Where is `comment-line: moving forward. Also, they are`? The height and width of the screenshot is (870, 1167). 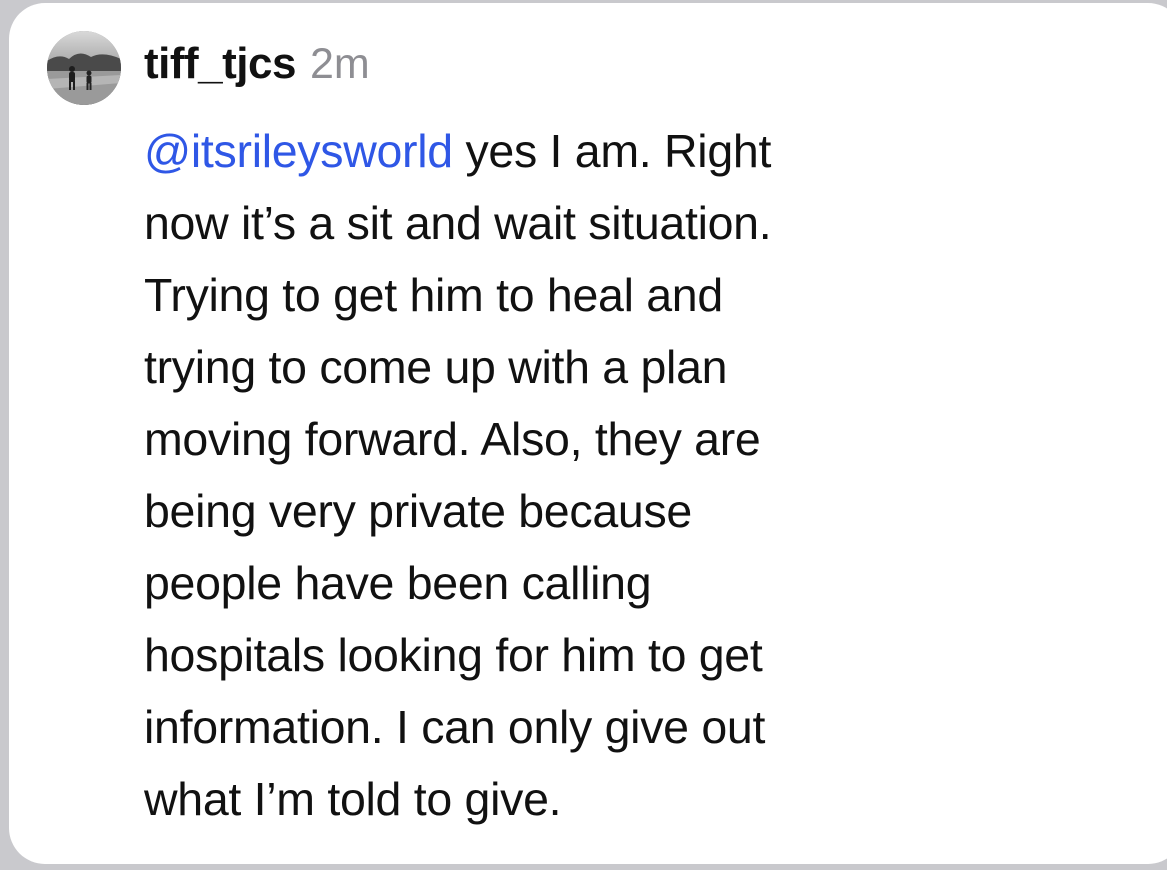
comment-line: moving forward. Also, they are is located at coordinates (452, 439).